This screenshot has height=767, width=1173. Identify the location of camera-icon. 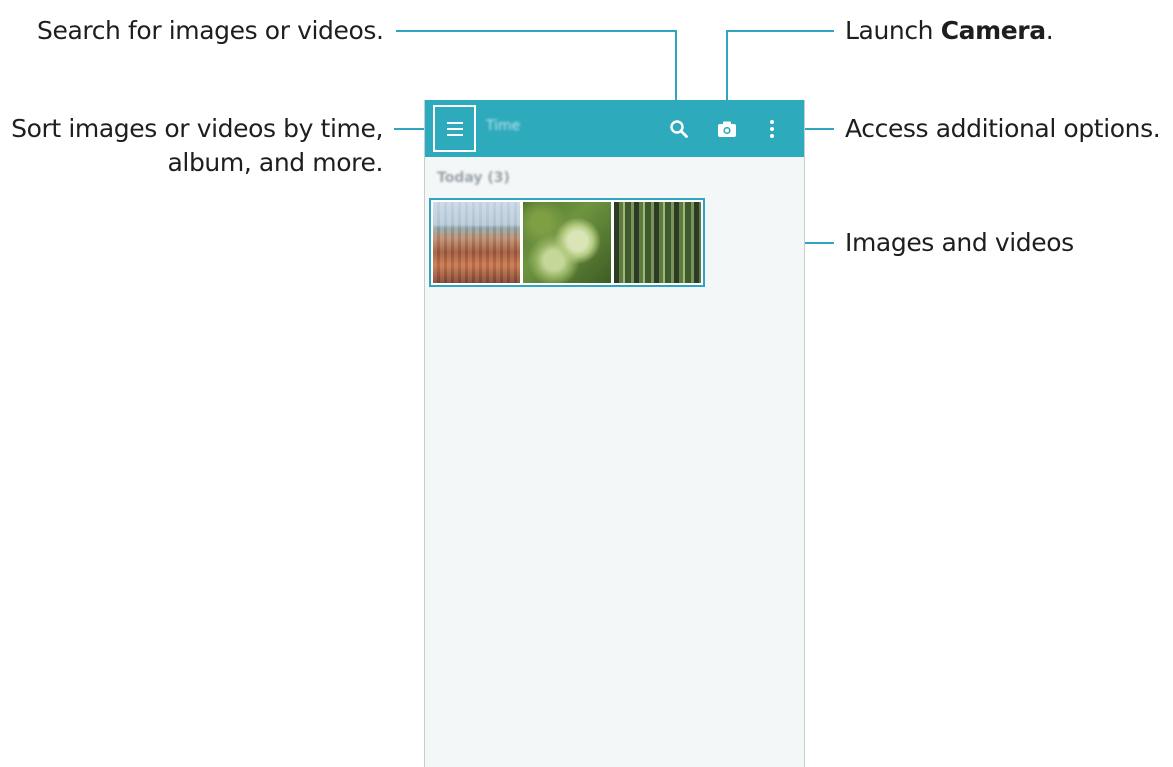
(727, 129).